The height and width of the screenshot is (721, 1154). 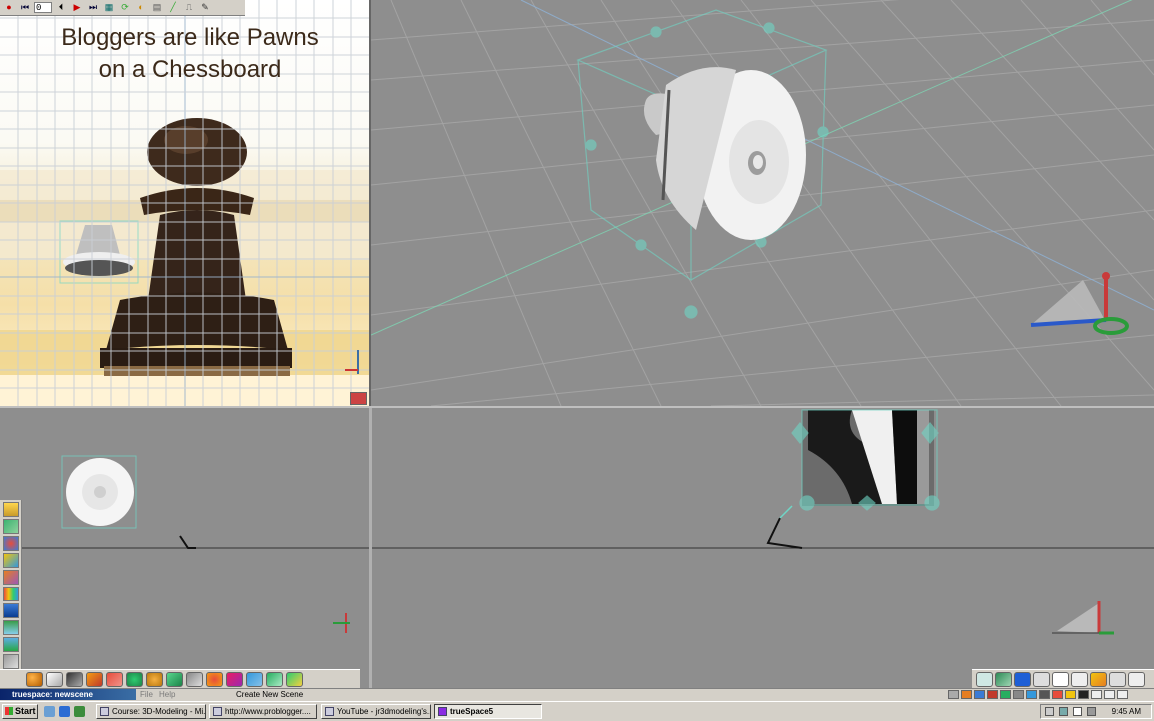 I want to click on sculpt-icon, so click(x=194, y=679).